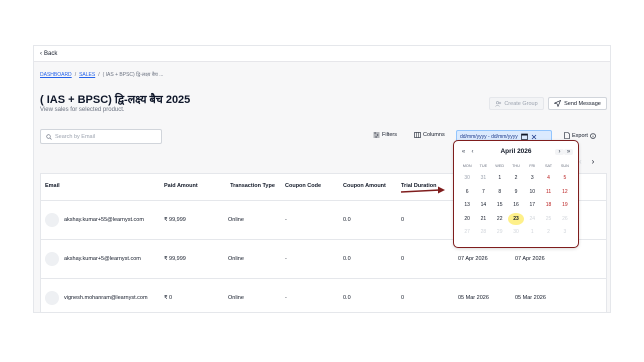 The image size is (644, 362). Describe the element at coordinates (483, 219) in the screenshot. I see `calendar-day: 21` at that location.